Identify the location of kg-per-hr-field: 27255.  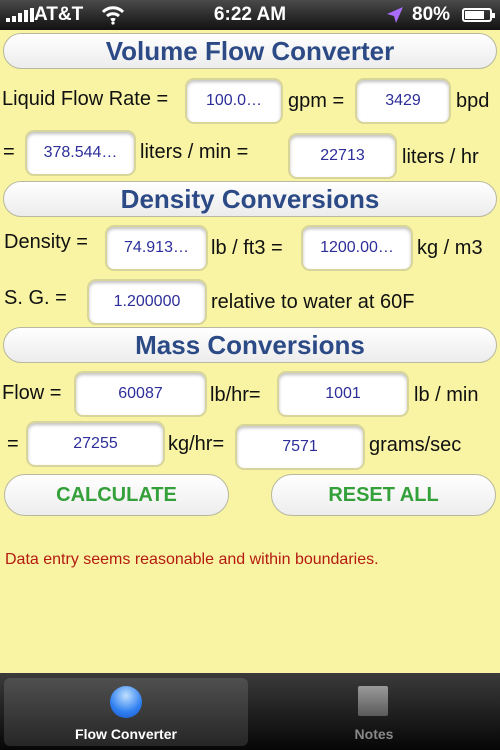
(95, 444).